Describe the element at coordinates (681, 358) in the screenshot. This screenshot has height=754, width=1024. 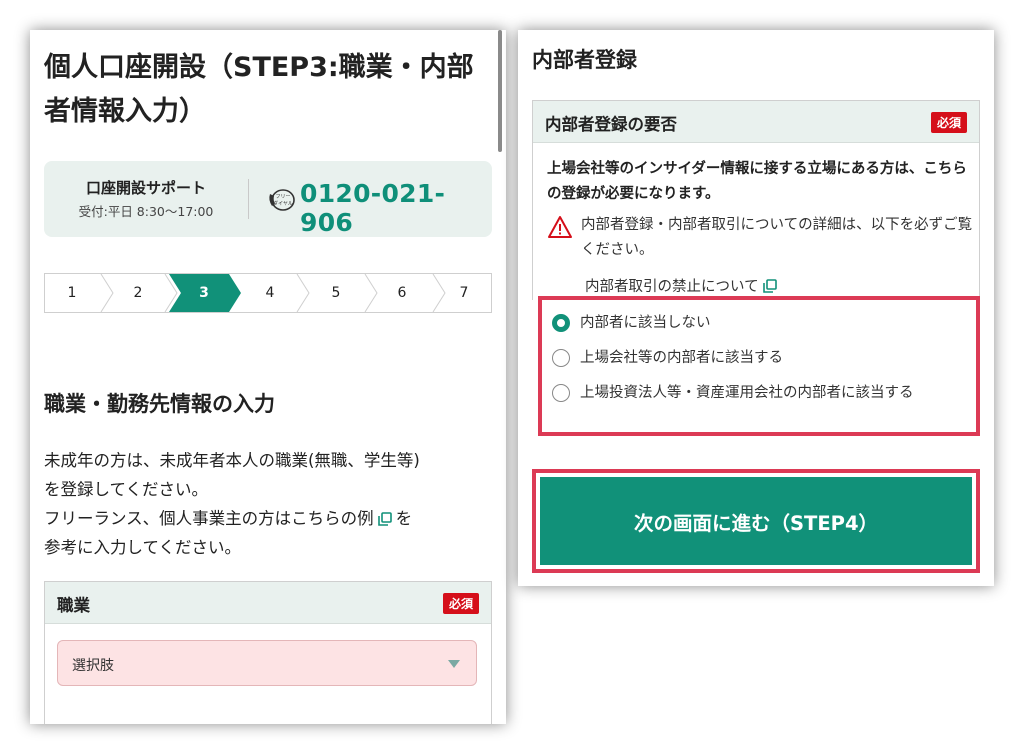
I see `option-label: 上場会社等の内部者に該当する` at that location.